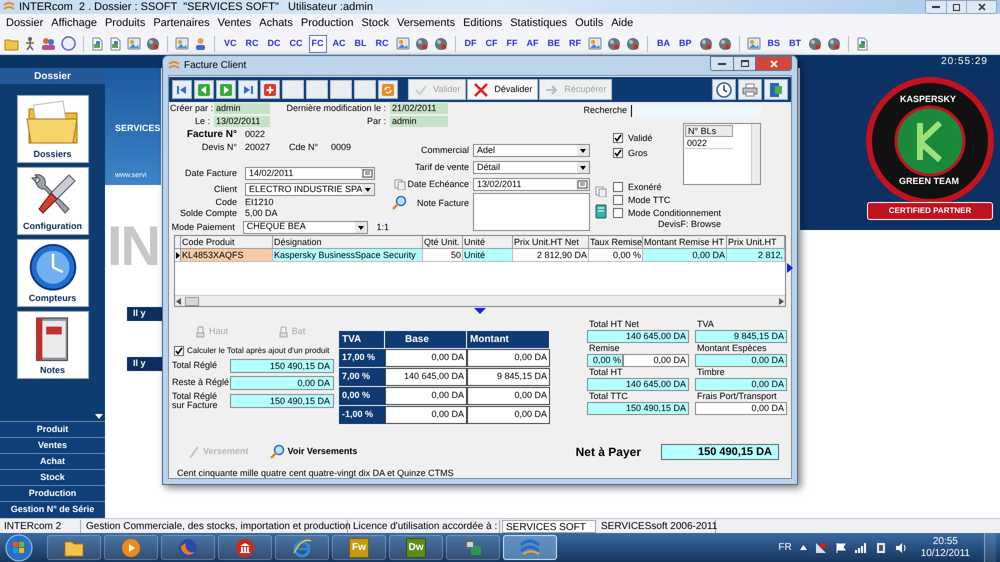  What do you see at coordinates (52, 129) in the screenshot?
I see `sidebar-tile: Dossiers` at bounding box center [52, 129].